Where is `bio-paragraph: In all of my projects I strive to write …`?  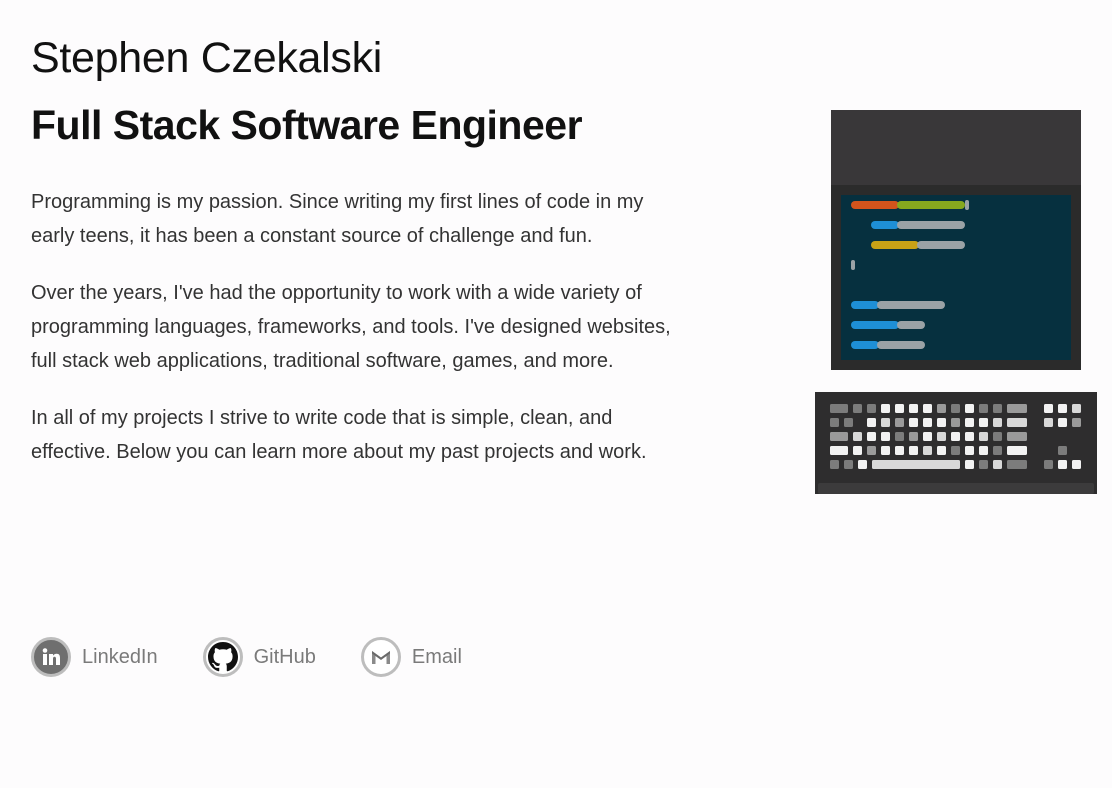 bio-paragraph: In all of my projects I strive to write … is located at coordinates (339, 435).